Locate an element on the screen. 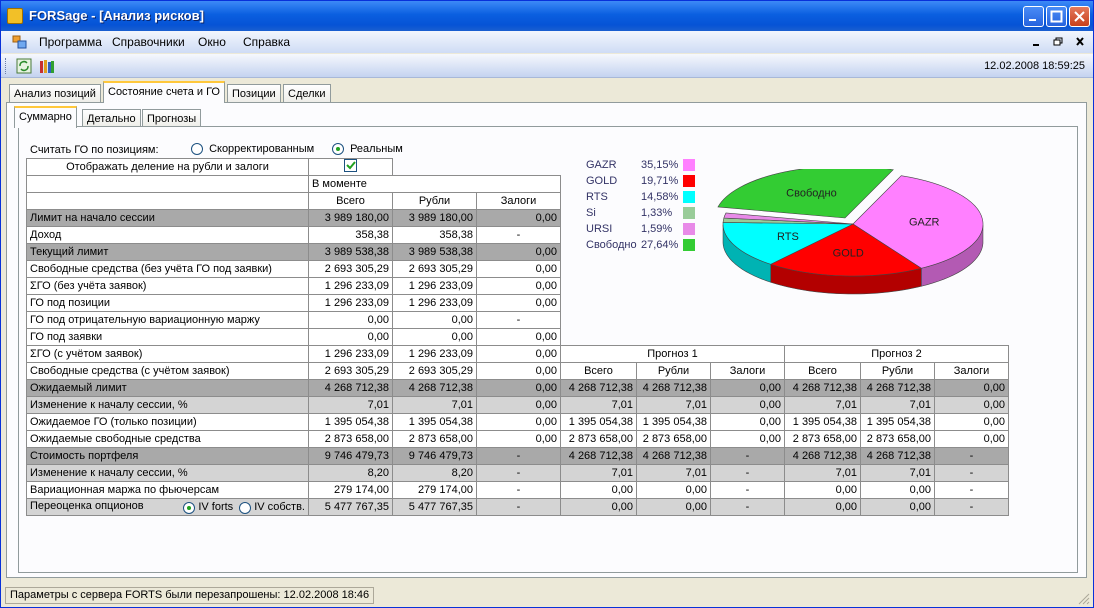  legend-name: URSI is located at coordinates (599, 229).